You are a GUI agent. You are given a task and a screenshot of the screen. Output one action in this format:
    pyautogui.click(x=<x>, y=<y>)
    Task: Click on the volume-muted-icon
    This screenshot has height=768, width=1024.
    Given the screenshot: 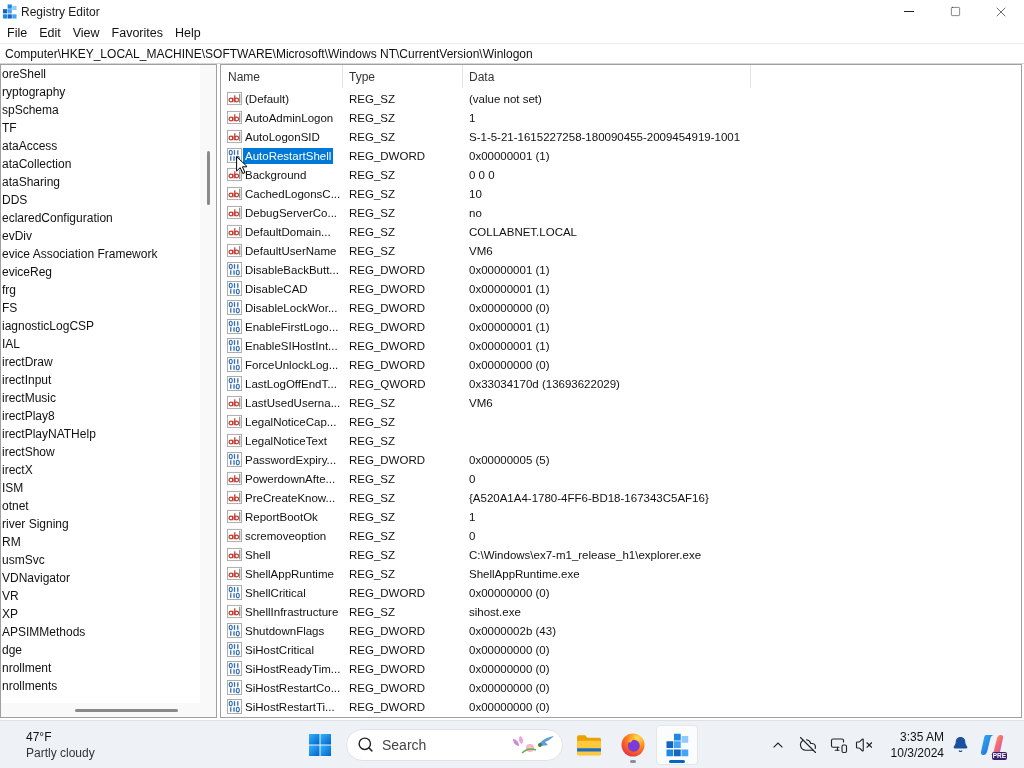 What is the action you would take?
    pyautogui.click(x=864, y=744)
    